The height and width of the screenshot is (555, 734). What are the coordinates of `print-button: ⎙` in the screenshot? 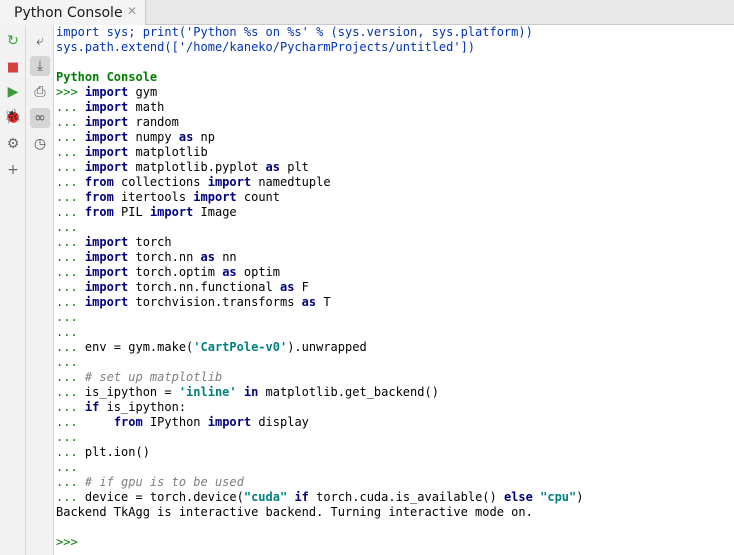 It's located at (40, 92).